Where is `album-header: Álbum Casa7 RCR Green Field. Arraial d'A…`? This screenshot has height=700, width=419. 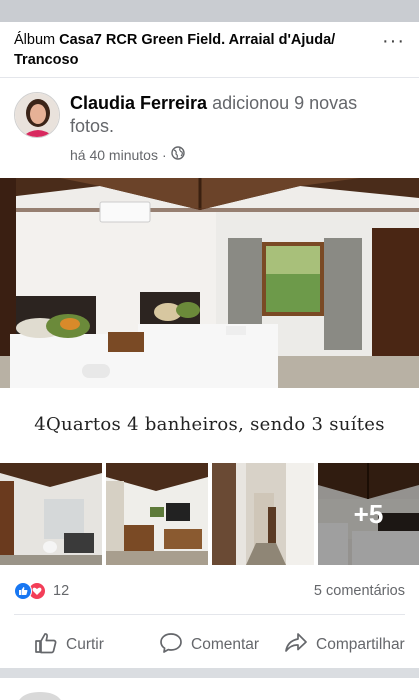
album-header: Álbum Casa7 RCR Green Field. Arraial d'A… is located at coordinates (194, 50).